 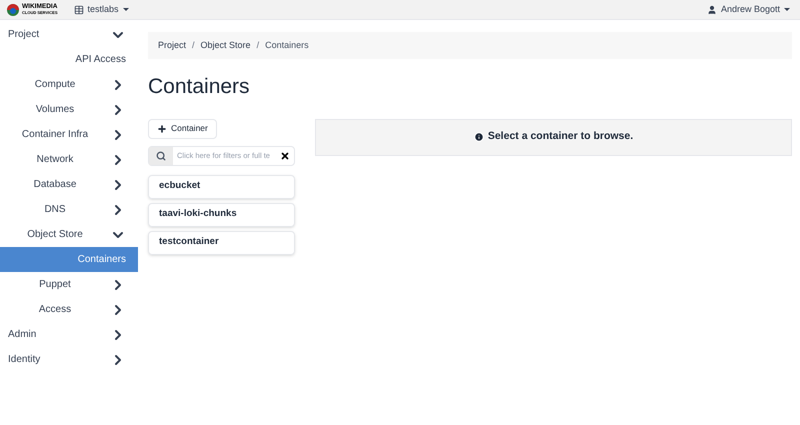 What do you see at coordinates (69, 284) in the screenshot?
I see `sidebar-item: Puppet` at bounding box center [69, 284].